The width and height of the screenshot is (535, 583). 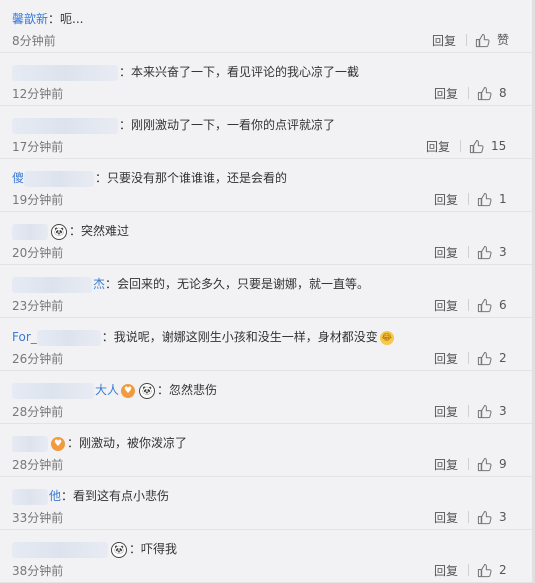 I want to click on comment-time: 17分钟前, so click(x=38, y=147).